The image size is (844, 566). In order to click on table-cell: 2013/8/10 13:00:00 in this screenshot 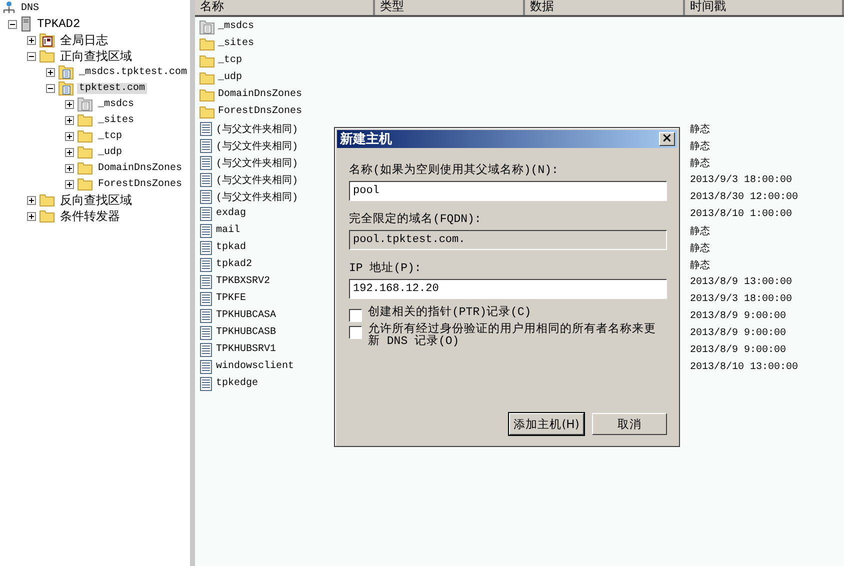, I will do `click(744, 367)`.